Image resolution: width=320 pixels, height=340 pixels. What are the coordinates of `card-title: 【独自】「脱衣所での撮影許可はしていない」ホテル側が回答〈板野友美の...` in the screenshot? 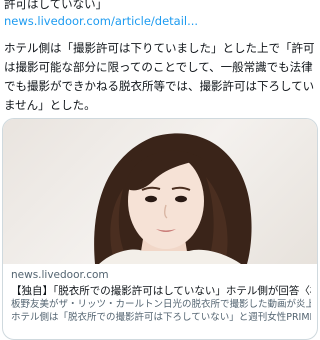 It's located at (161, 291).